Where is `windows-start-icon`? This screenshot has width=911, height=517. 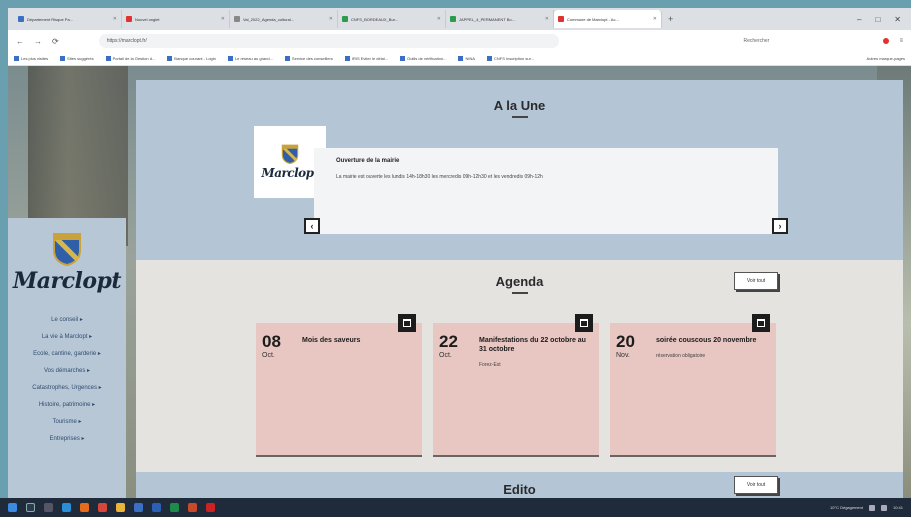
windows-start-icon is located at coordinates (12, 507).